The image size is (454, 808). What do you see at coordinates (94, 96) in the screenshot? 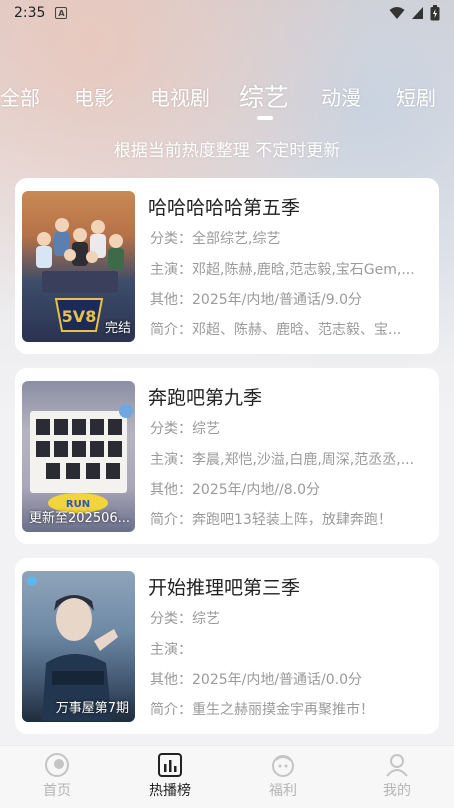
I see `tab-movie: 电影` at bounding box center [94, 96].